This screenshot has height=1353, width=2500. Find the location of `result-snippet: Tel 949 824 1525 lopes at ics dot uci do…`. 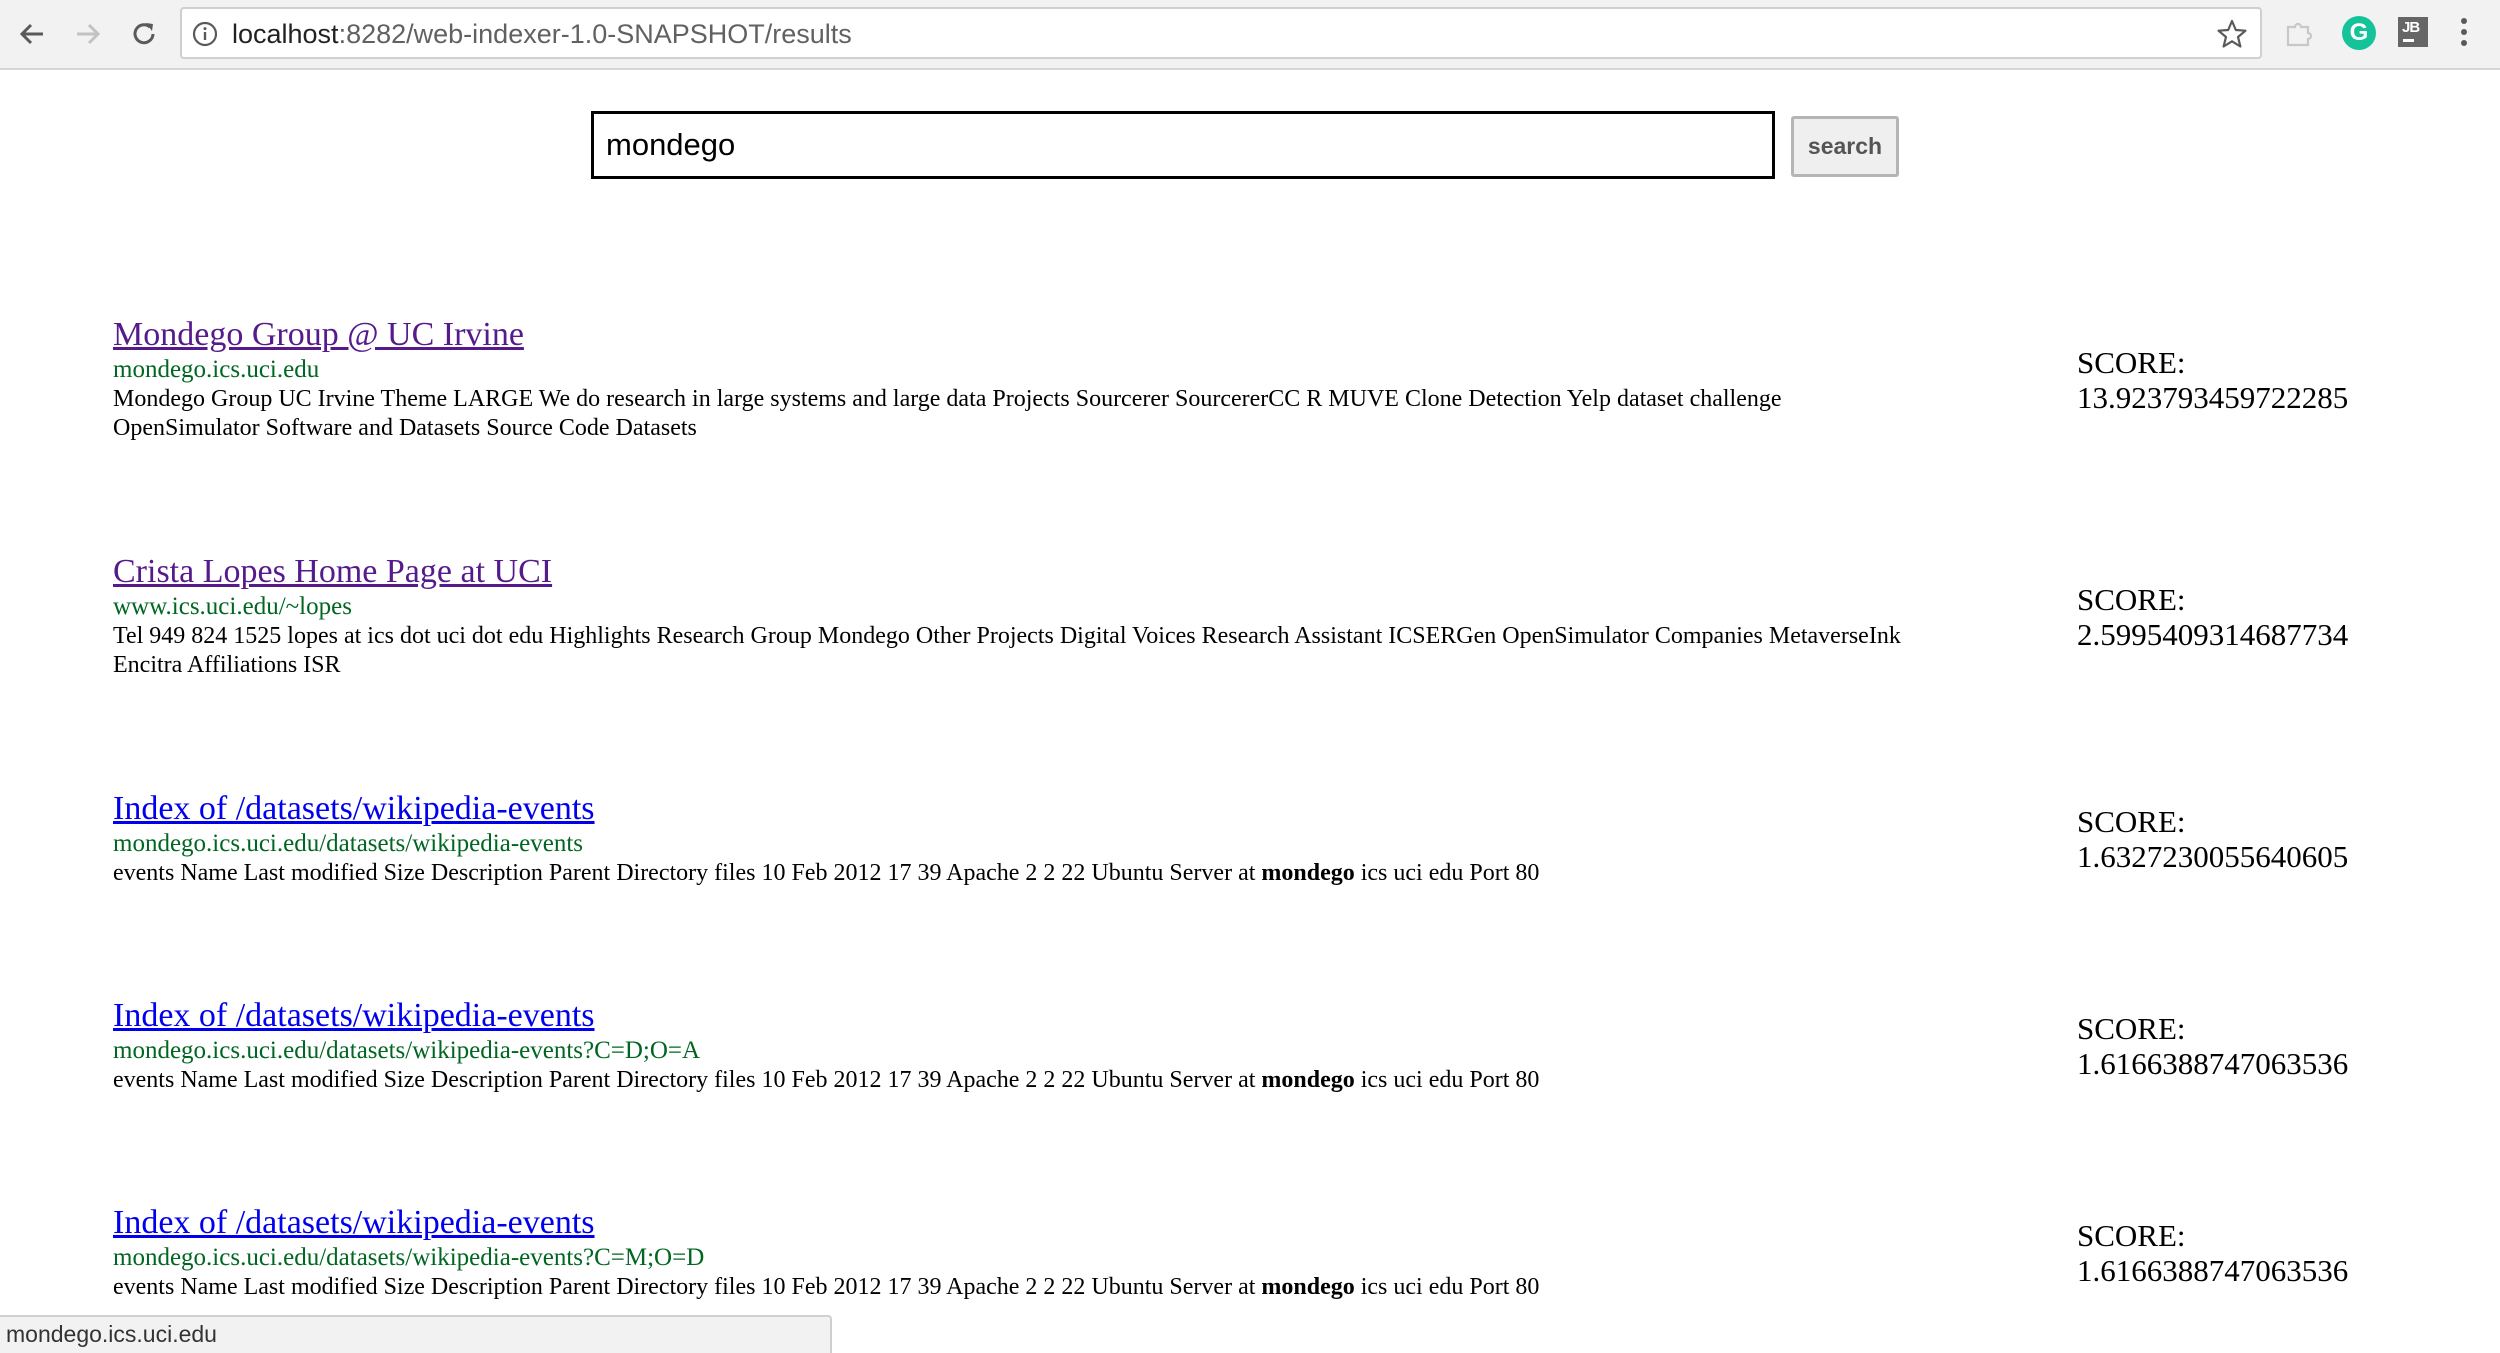

result-snippet: Tel 949 824 1525 lopes at ics dot uci do… is located at coordinates (1013, 651).